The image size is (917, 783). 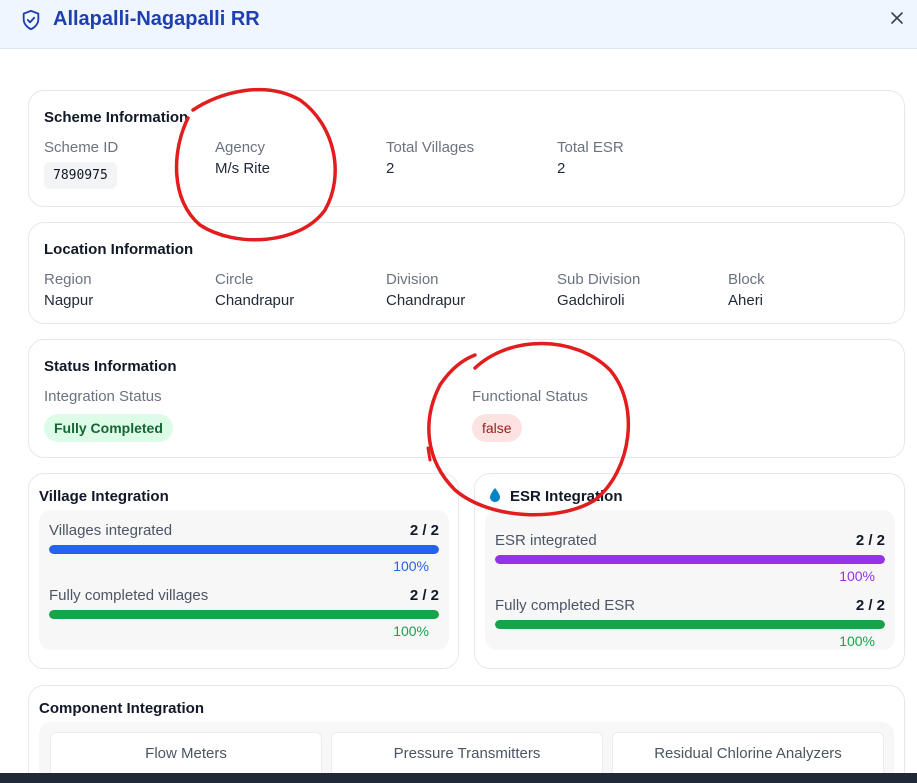 What do you see at coordinates (108, 428) in the screenshot?
I see `integration-status-badge: Fully Completed` at bounding box center [108, 428].